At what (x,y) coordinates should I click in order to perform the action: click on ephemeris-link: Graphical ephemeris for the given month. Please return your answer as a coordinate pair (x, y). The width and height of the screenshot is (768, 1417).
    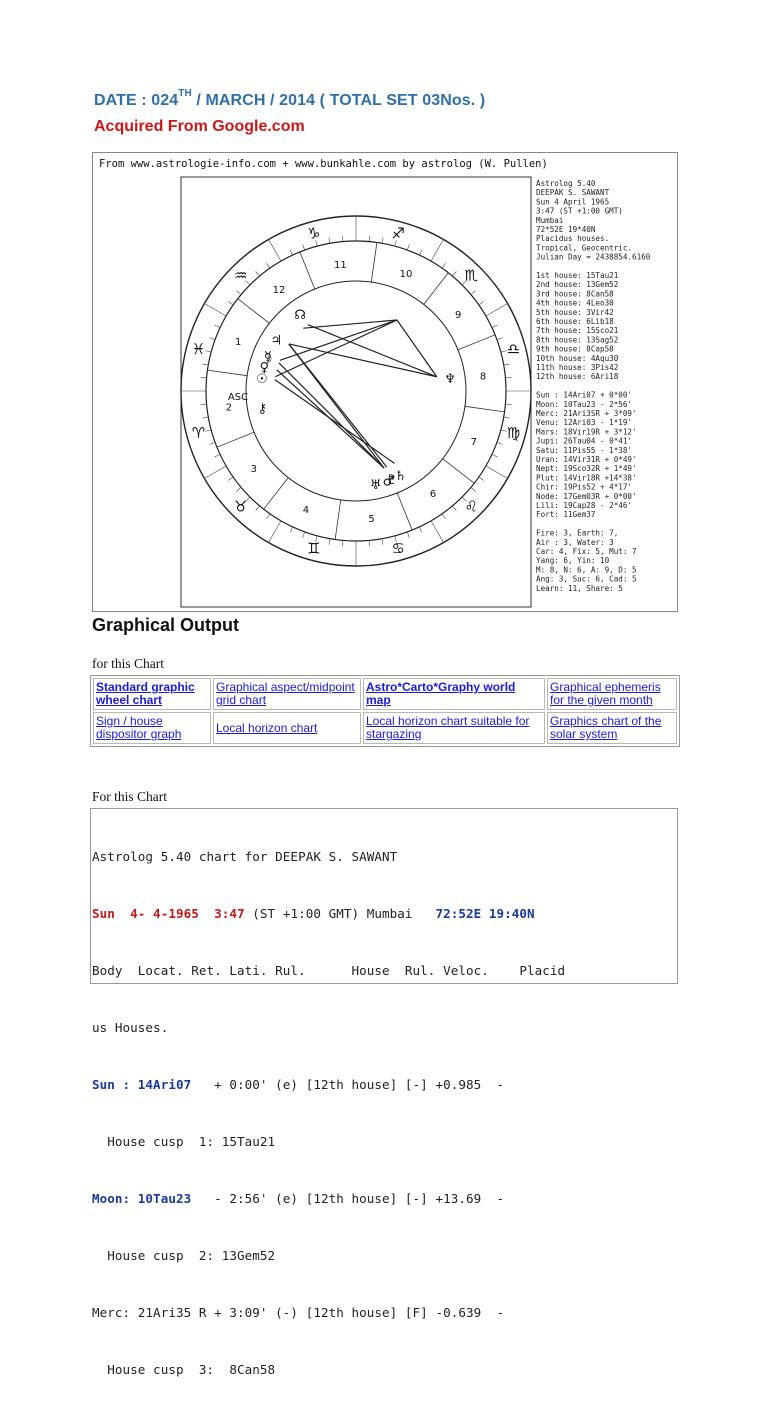
    Looking at the image, I should click on (605, 693).